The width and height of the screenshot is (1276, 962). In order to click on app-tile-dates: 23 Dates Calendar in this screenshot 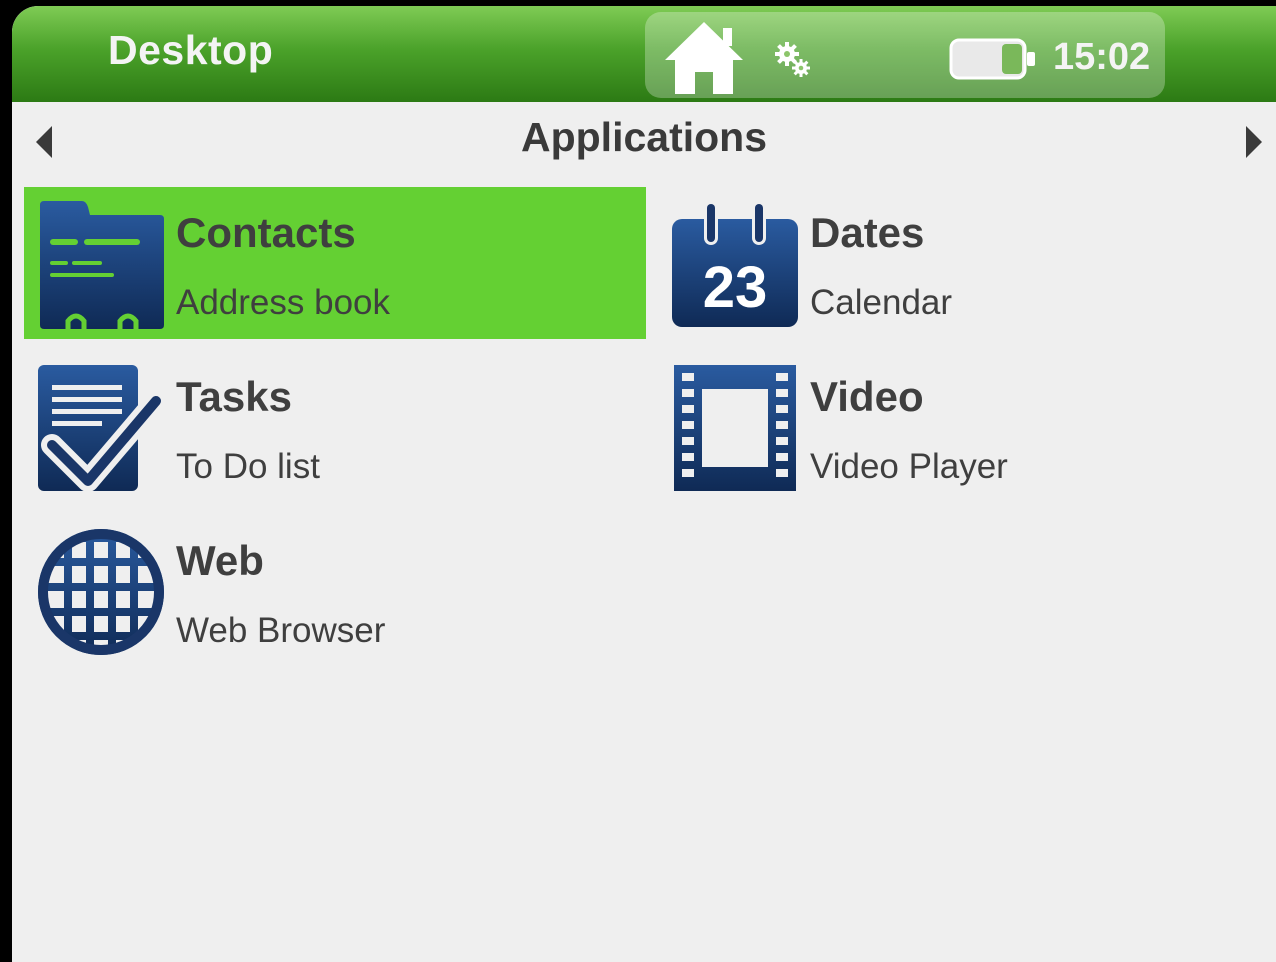, I will do `click(967, 263)`.